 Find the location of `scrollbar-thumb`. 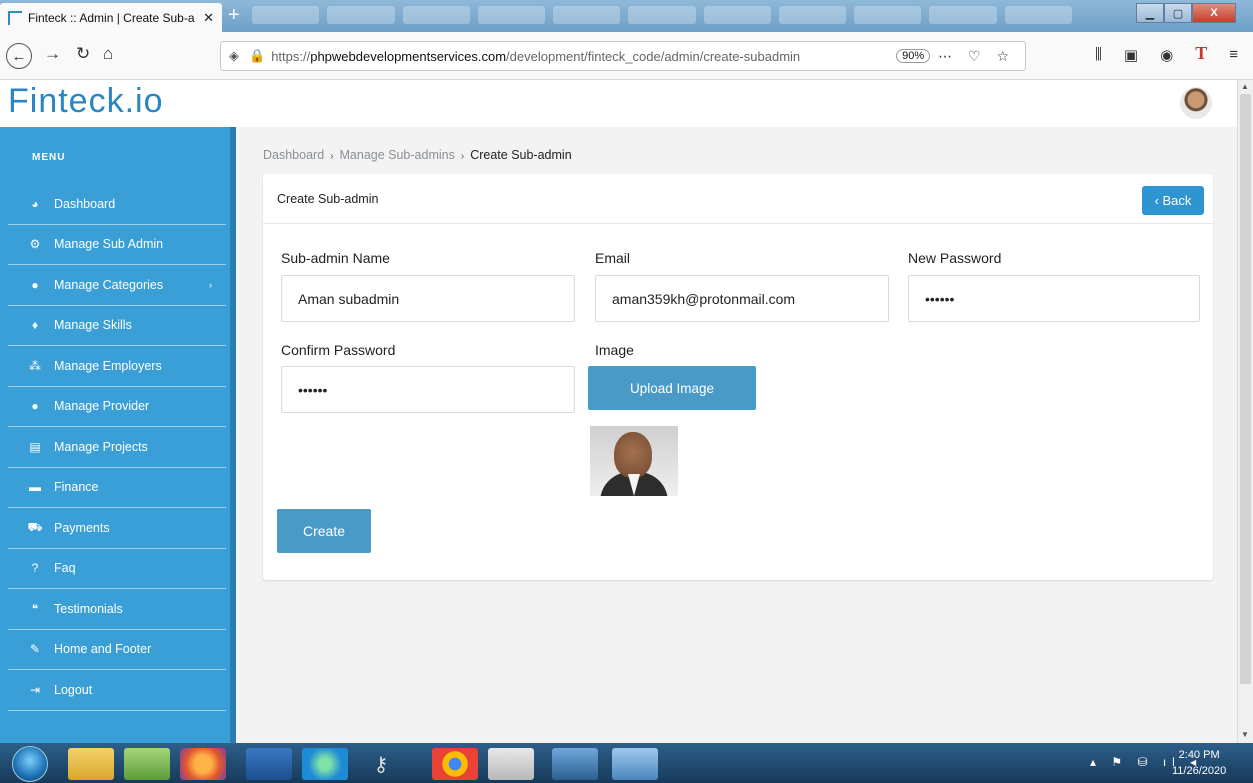

scrollbar-thumb is located at coordinates (1245, 389).